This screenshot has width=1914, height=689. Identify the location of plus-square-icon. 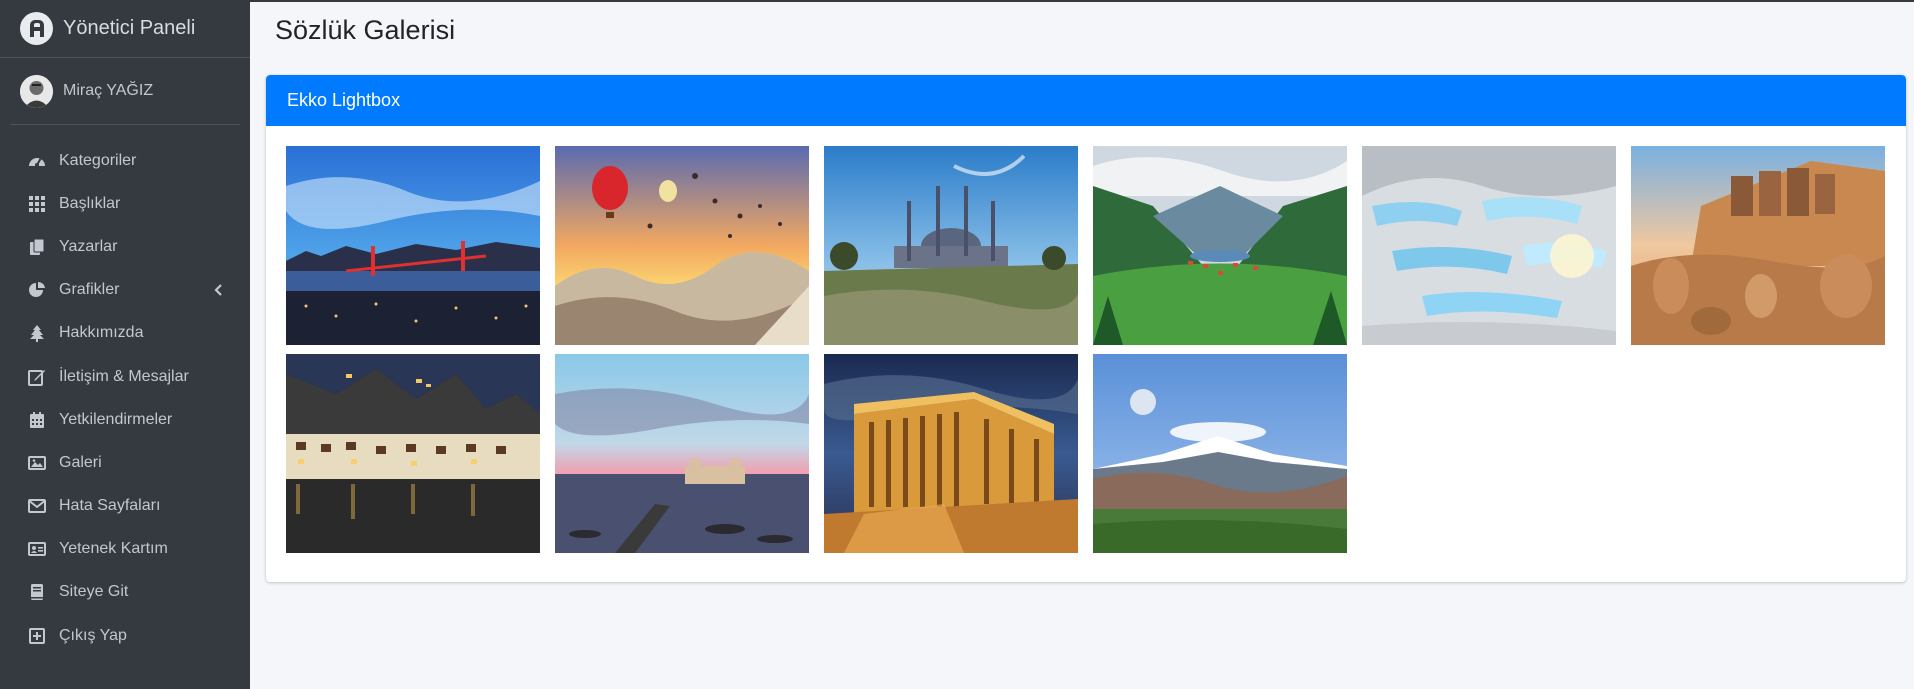
(37, 636).